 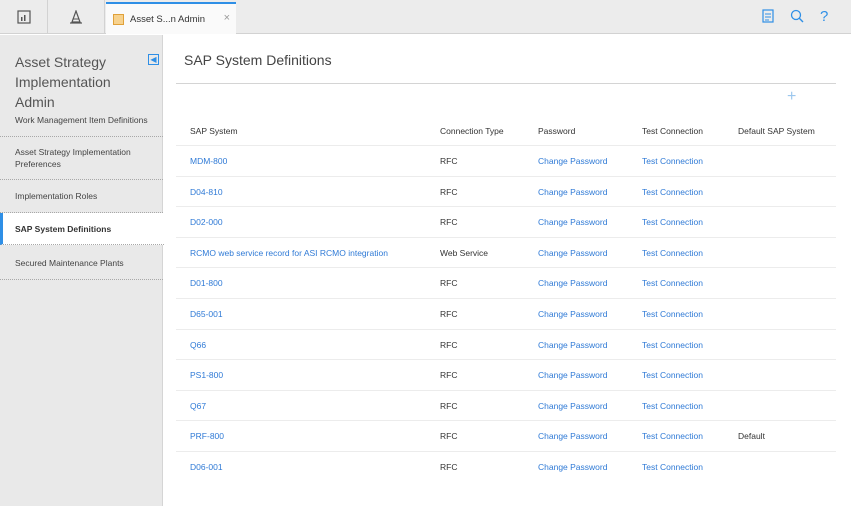 What do you see at coordinates (506, 344) in the screenshot?
I see `table-row: Q66 RFC Change Password Test Connection` at bounding box center [506, 344].